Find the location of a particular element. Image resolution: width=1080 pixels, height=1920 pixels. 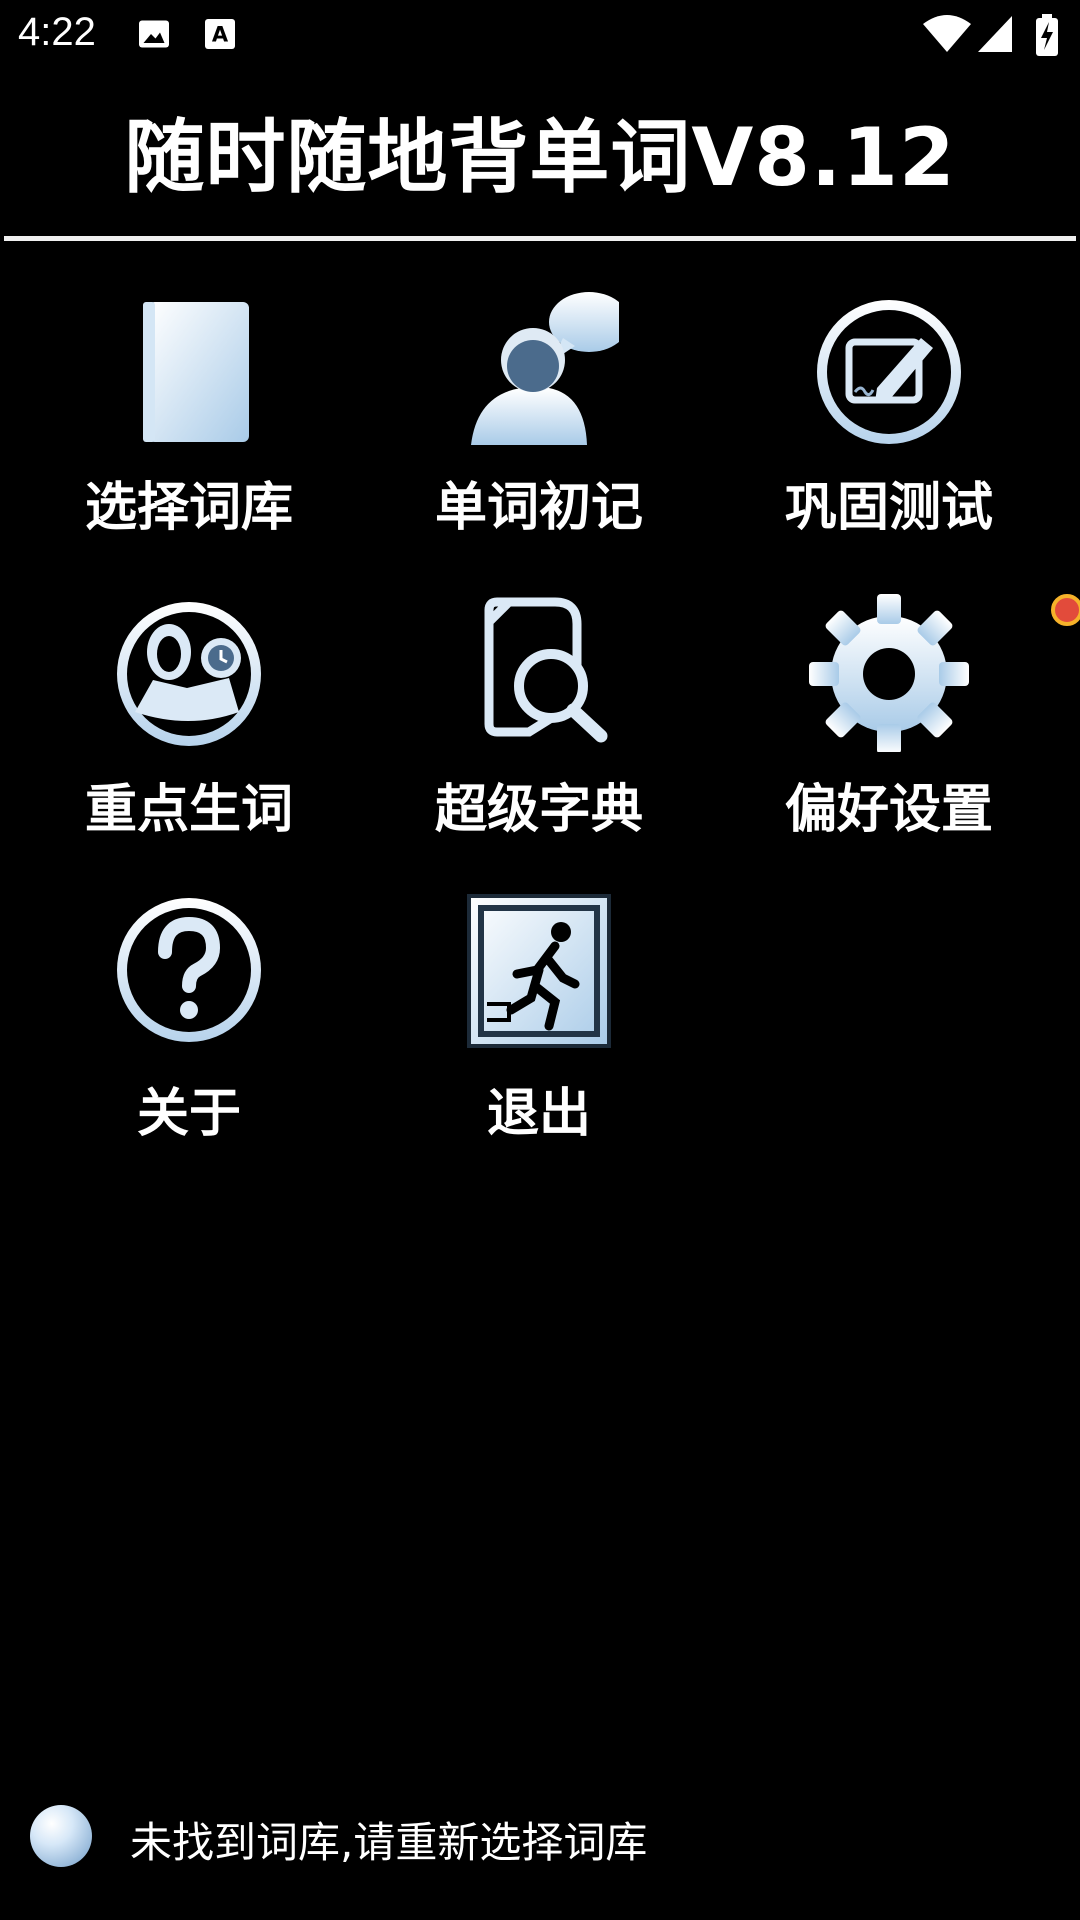

menu-item-key-words: 重点生词 is located at coordinates (189, 727).